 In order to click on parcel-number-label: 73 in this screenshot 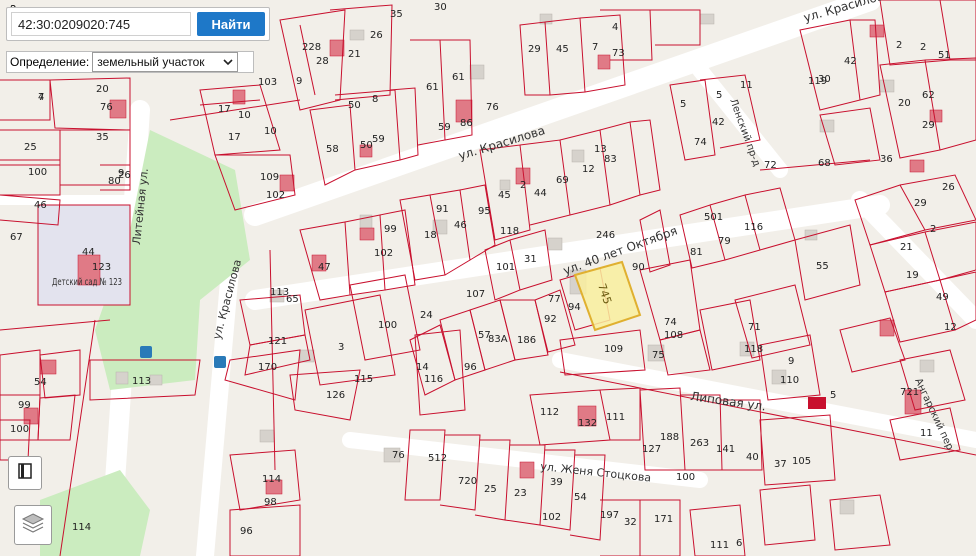, I will do `click(618, 53)`.